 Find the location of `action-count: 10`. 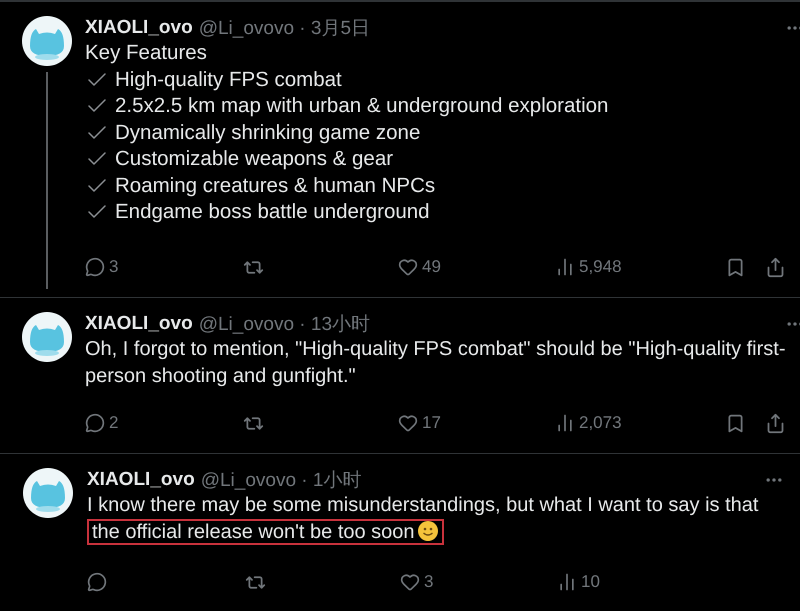

action-count: 10 is located at coordinates (590, 582).